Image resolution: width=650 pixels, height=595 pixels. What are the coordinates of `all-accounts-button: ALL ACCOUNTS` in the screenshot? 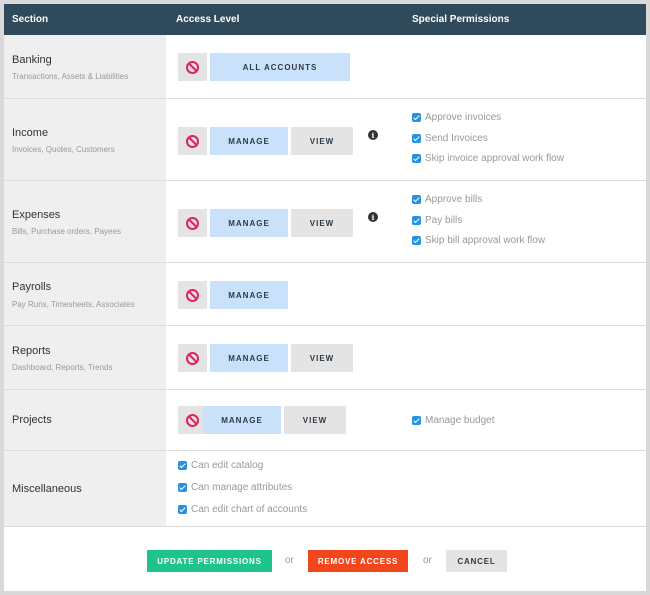 It's located at (280, 67).